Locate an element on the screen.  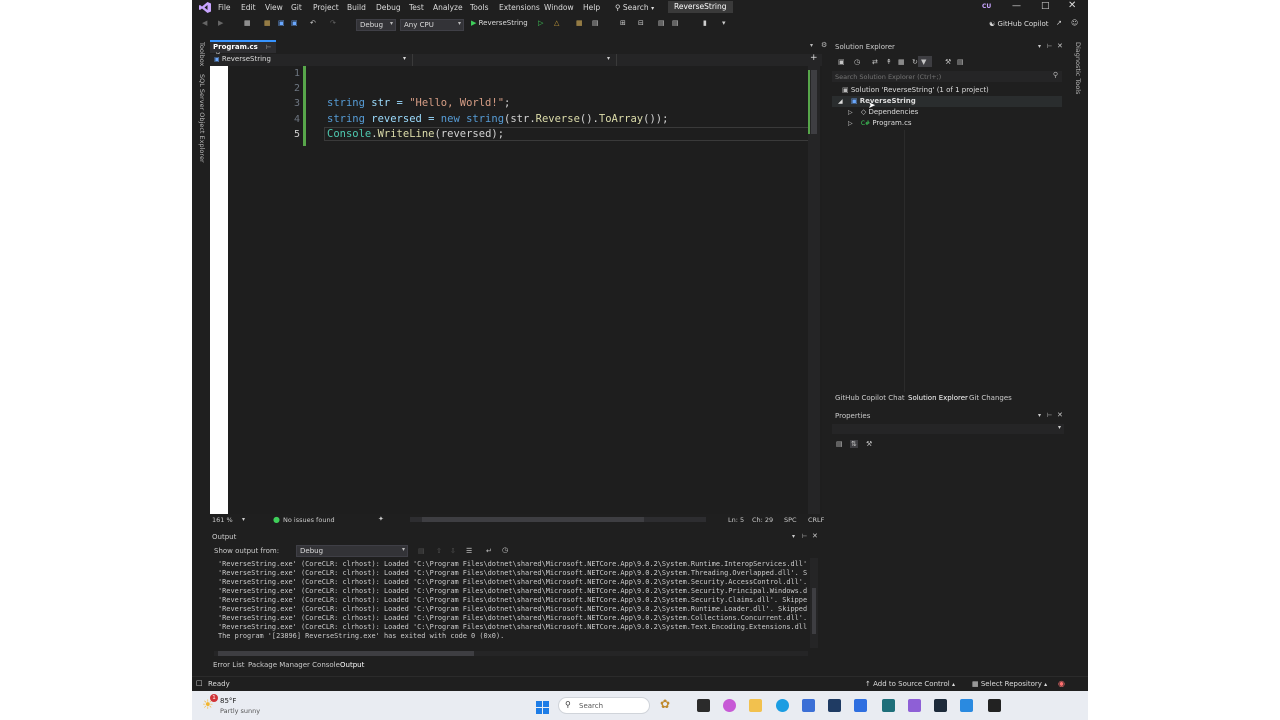
start-without-debugging-icon: ▷ is located at coordinates (540, 25).